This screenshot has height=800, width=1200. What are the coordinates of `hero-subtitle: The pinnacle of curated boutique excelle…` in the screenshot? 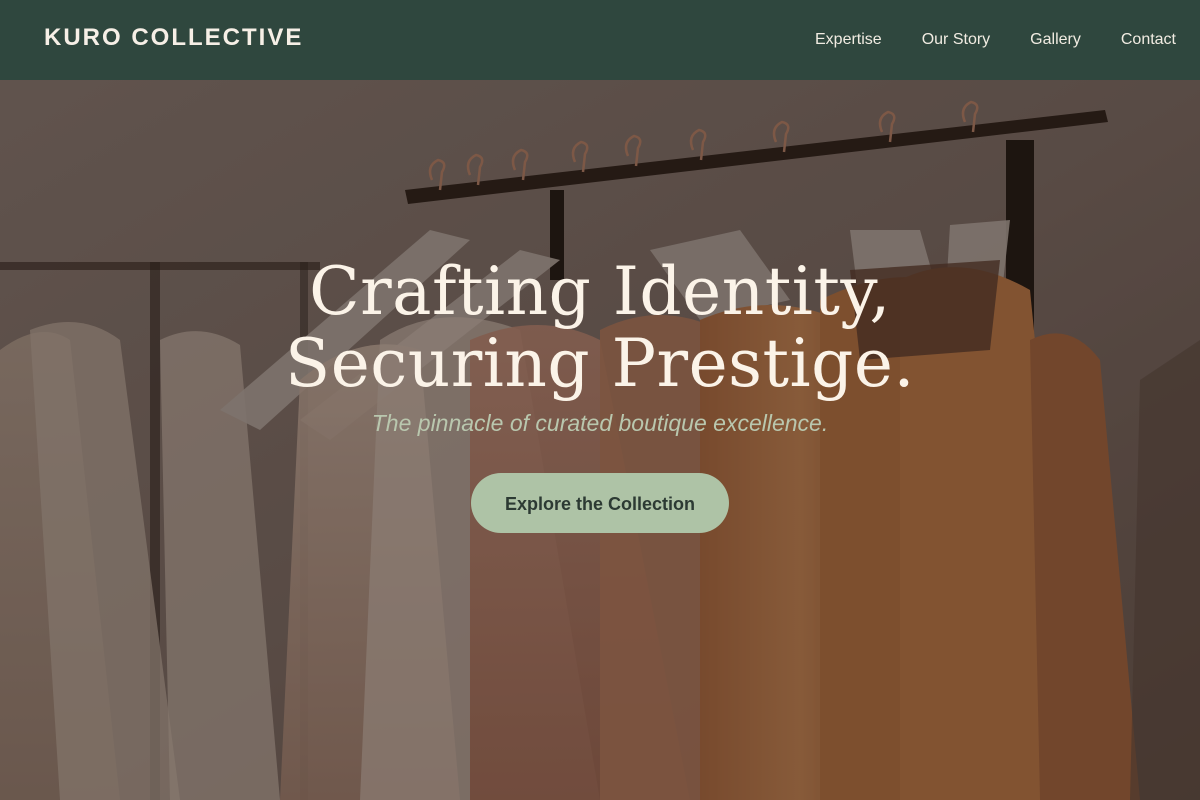 It's located at (600, 423).